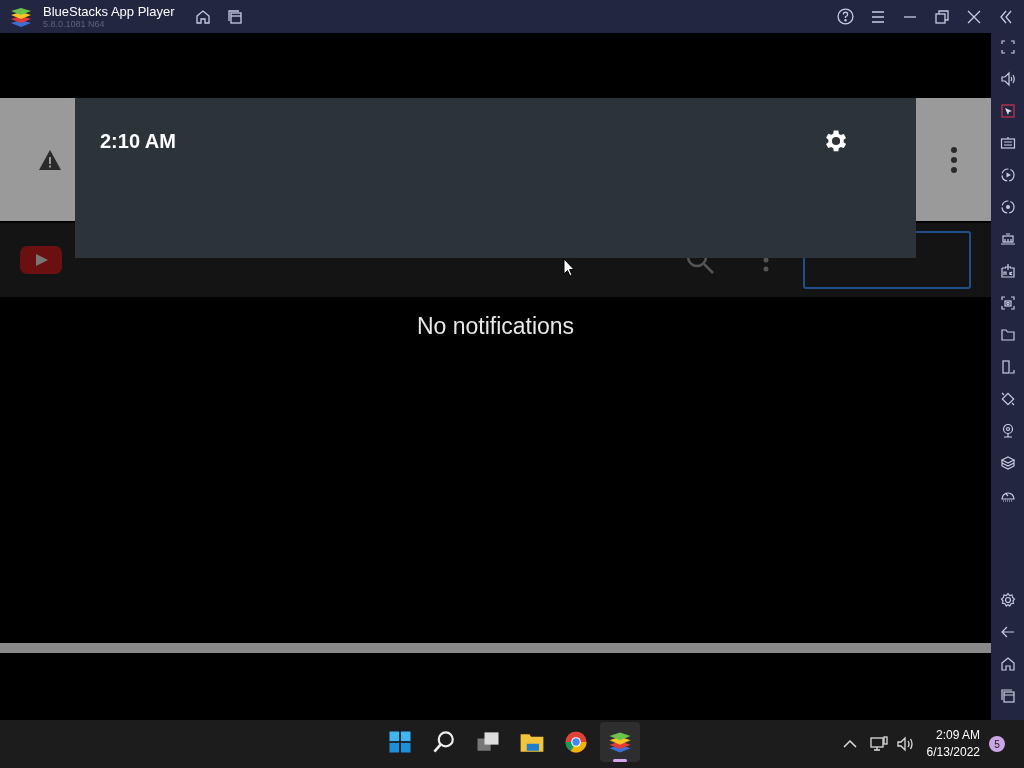 This screenshot has height=768, width=1024. I want to click on empty-message: No notifications, so click(495, 326).